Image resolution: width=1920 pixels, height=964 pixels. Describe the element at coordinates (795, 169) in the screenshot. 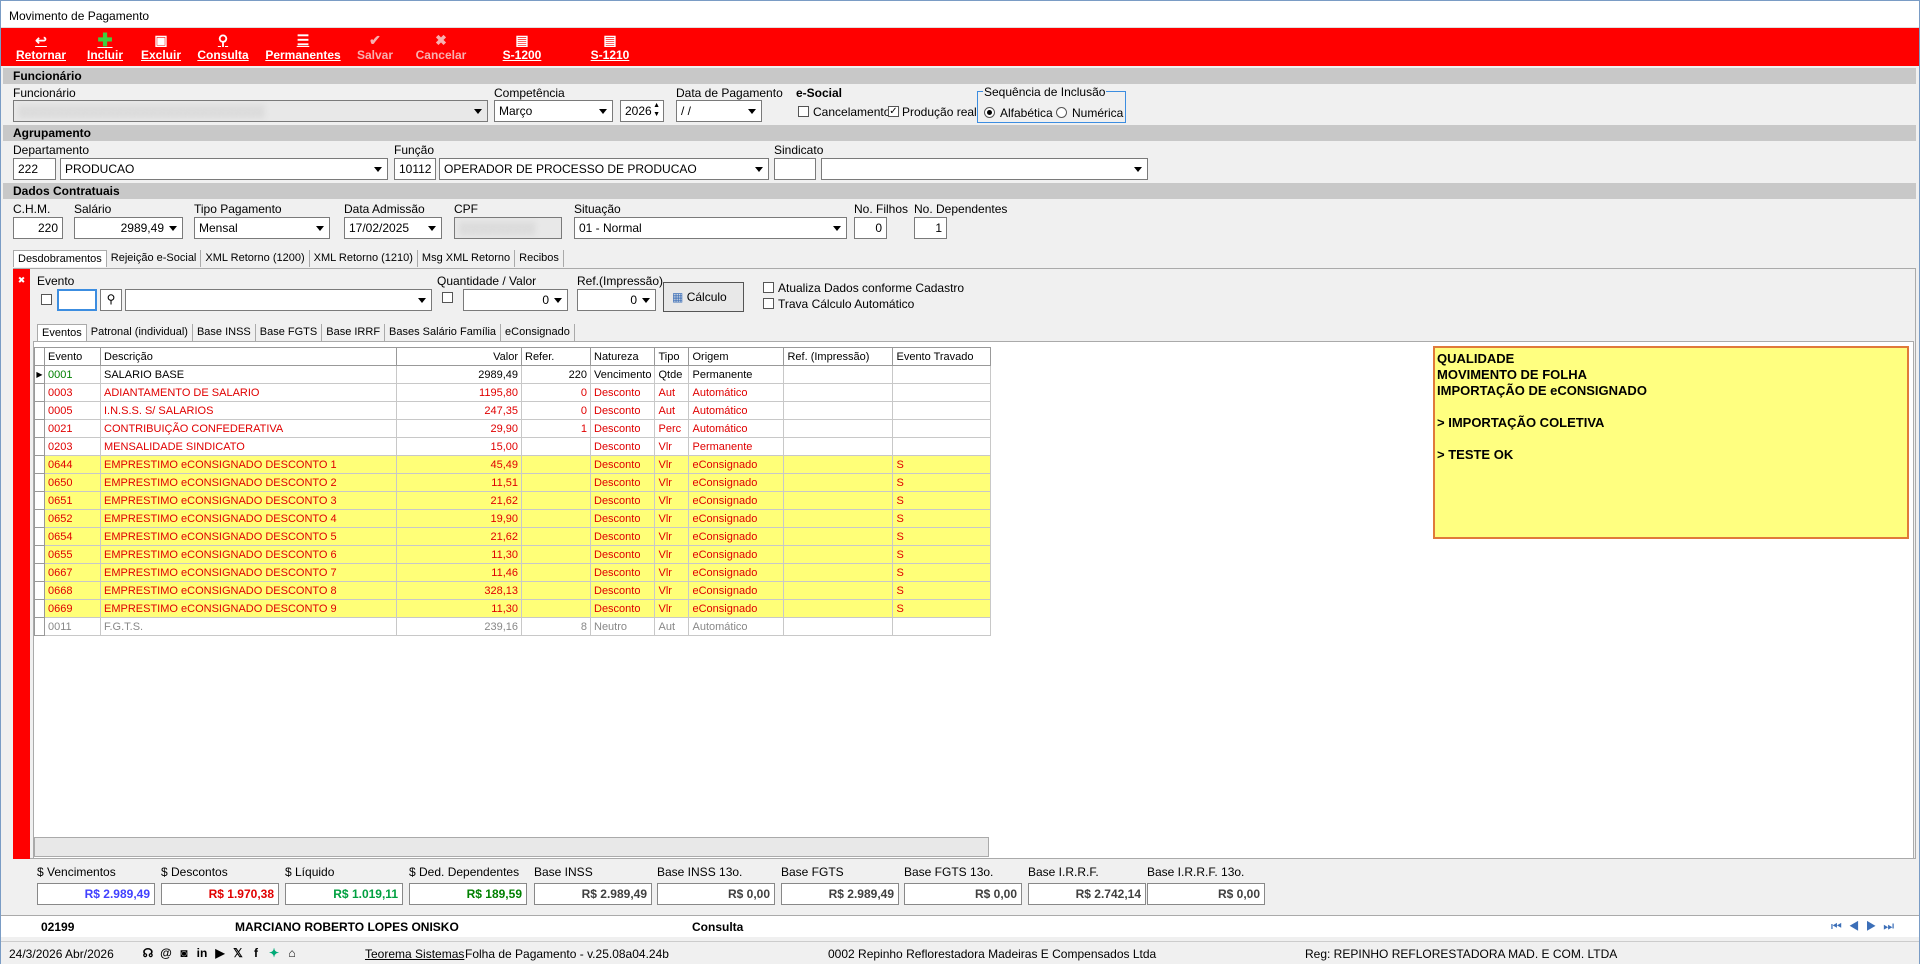

I see `sindicato-code` at that location.